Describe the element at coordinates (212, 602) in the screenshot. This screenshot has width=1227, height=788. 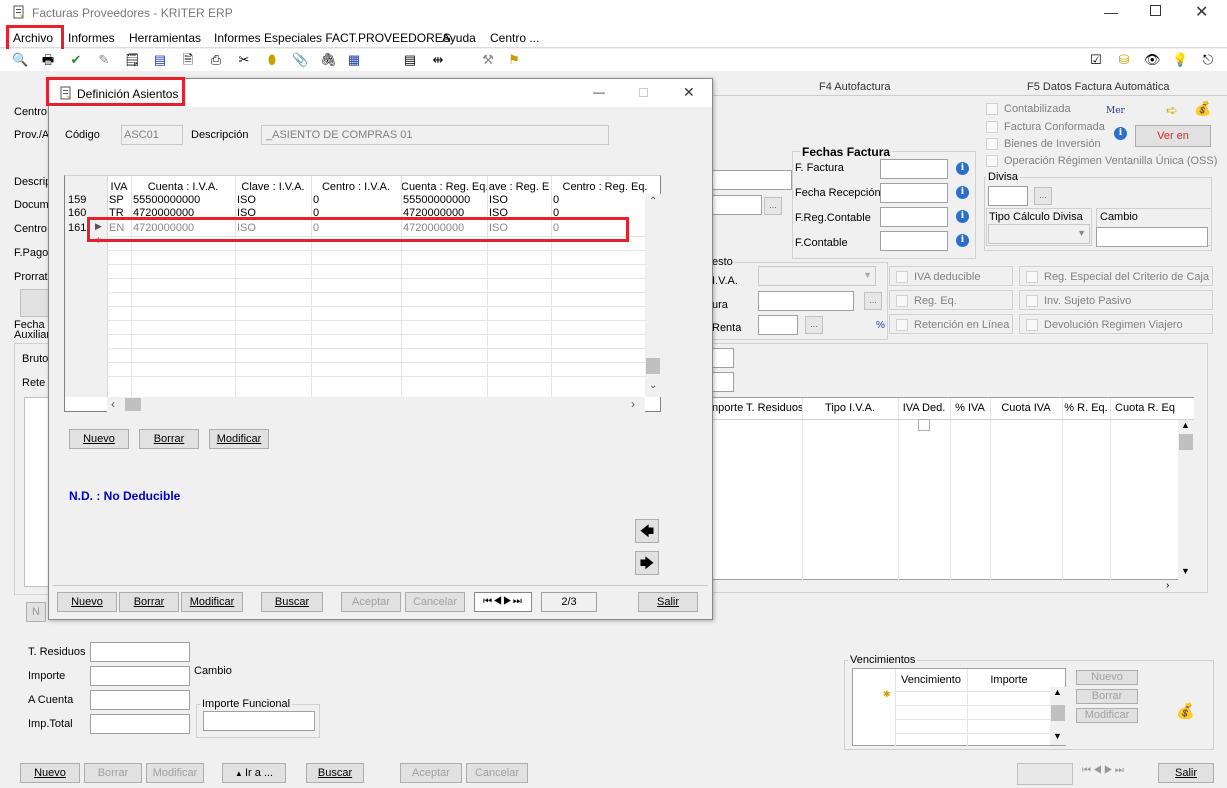
I see `dlg-modificar-button: Modificar` at that location.